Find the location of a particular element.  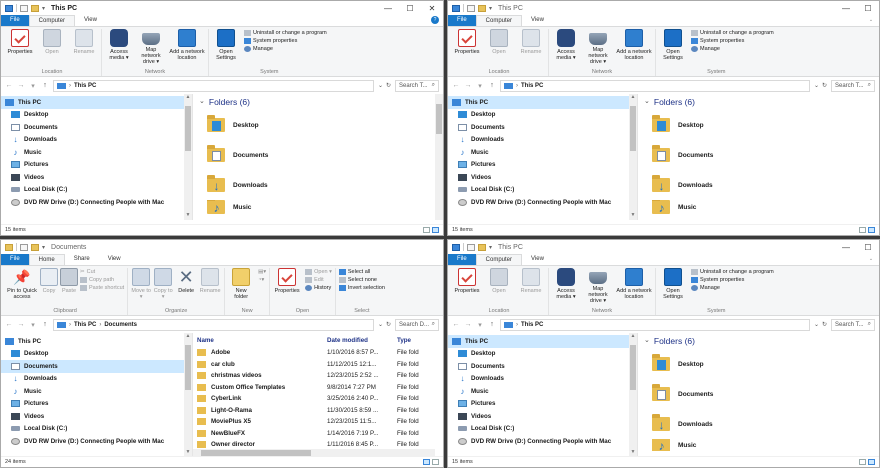

table-row: Light-O-Rama 11/30/2015 8:59 ... File fold is located at coordinates (318, 411).